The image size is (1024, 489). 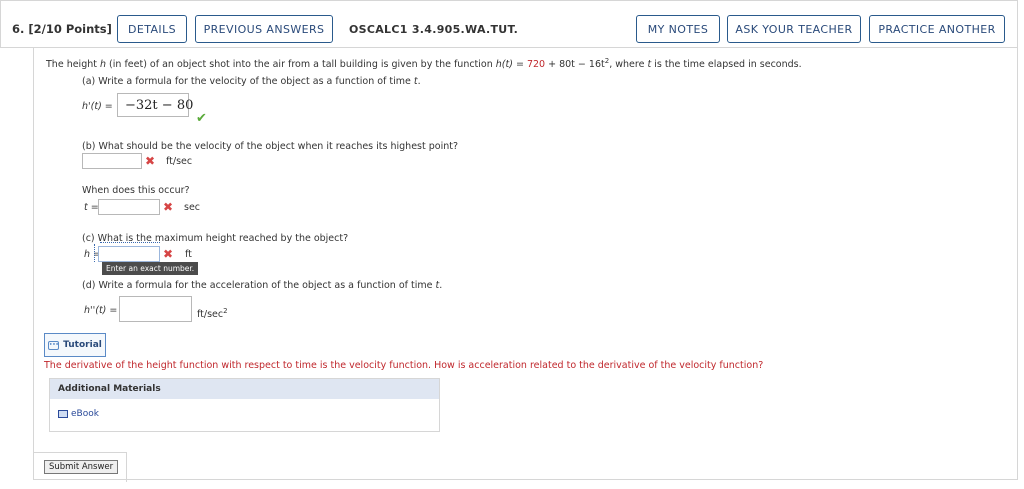 I want to click on focus-dotted-outline, so click(x=130, y=242).